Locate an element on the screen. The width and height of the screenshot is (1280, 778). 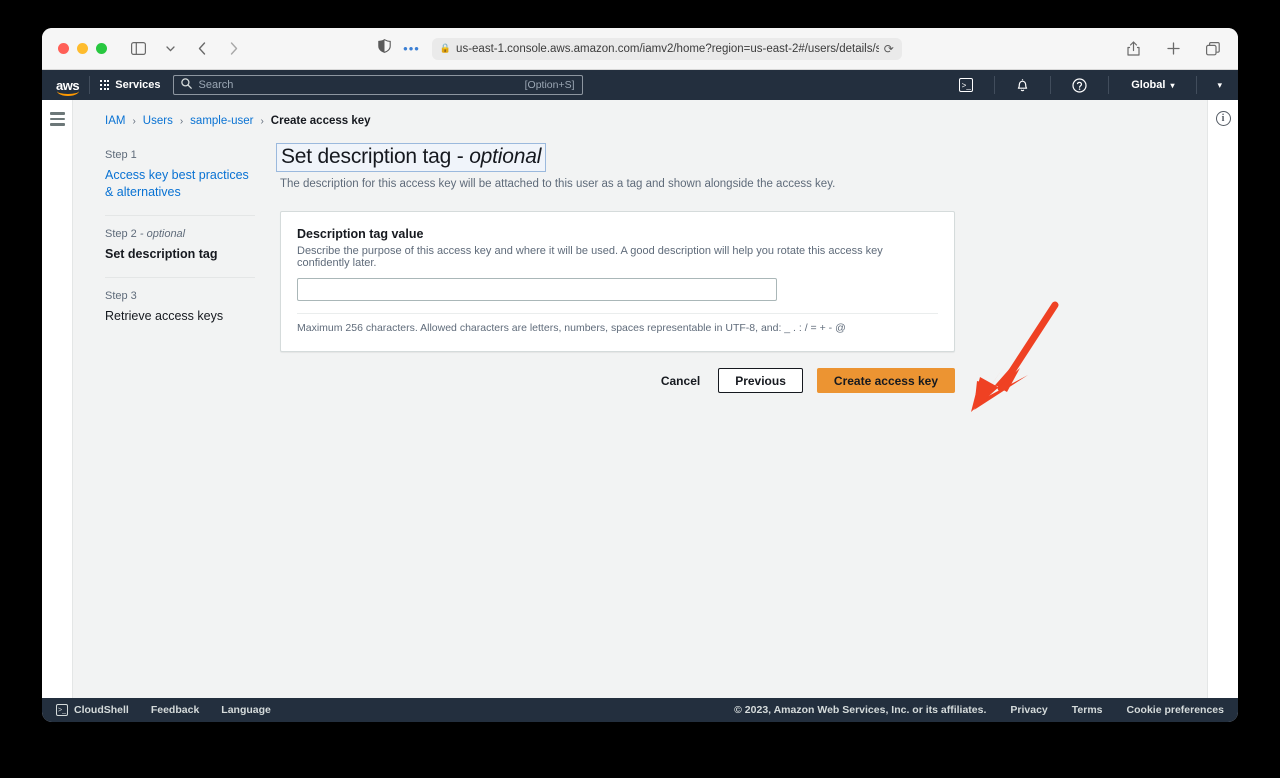
help-button is located at coordinates (1079, 85).